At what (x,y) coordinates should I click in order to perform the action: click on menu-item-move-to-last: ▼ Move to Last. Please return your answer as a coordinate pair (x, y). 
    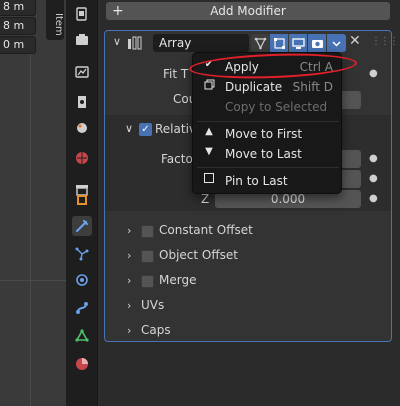
    Looking at the image, I should click on (267, 154).